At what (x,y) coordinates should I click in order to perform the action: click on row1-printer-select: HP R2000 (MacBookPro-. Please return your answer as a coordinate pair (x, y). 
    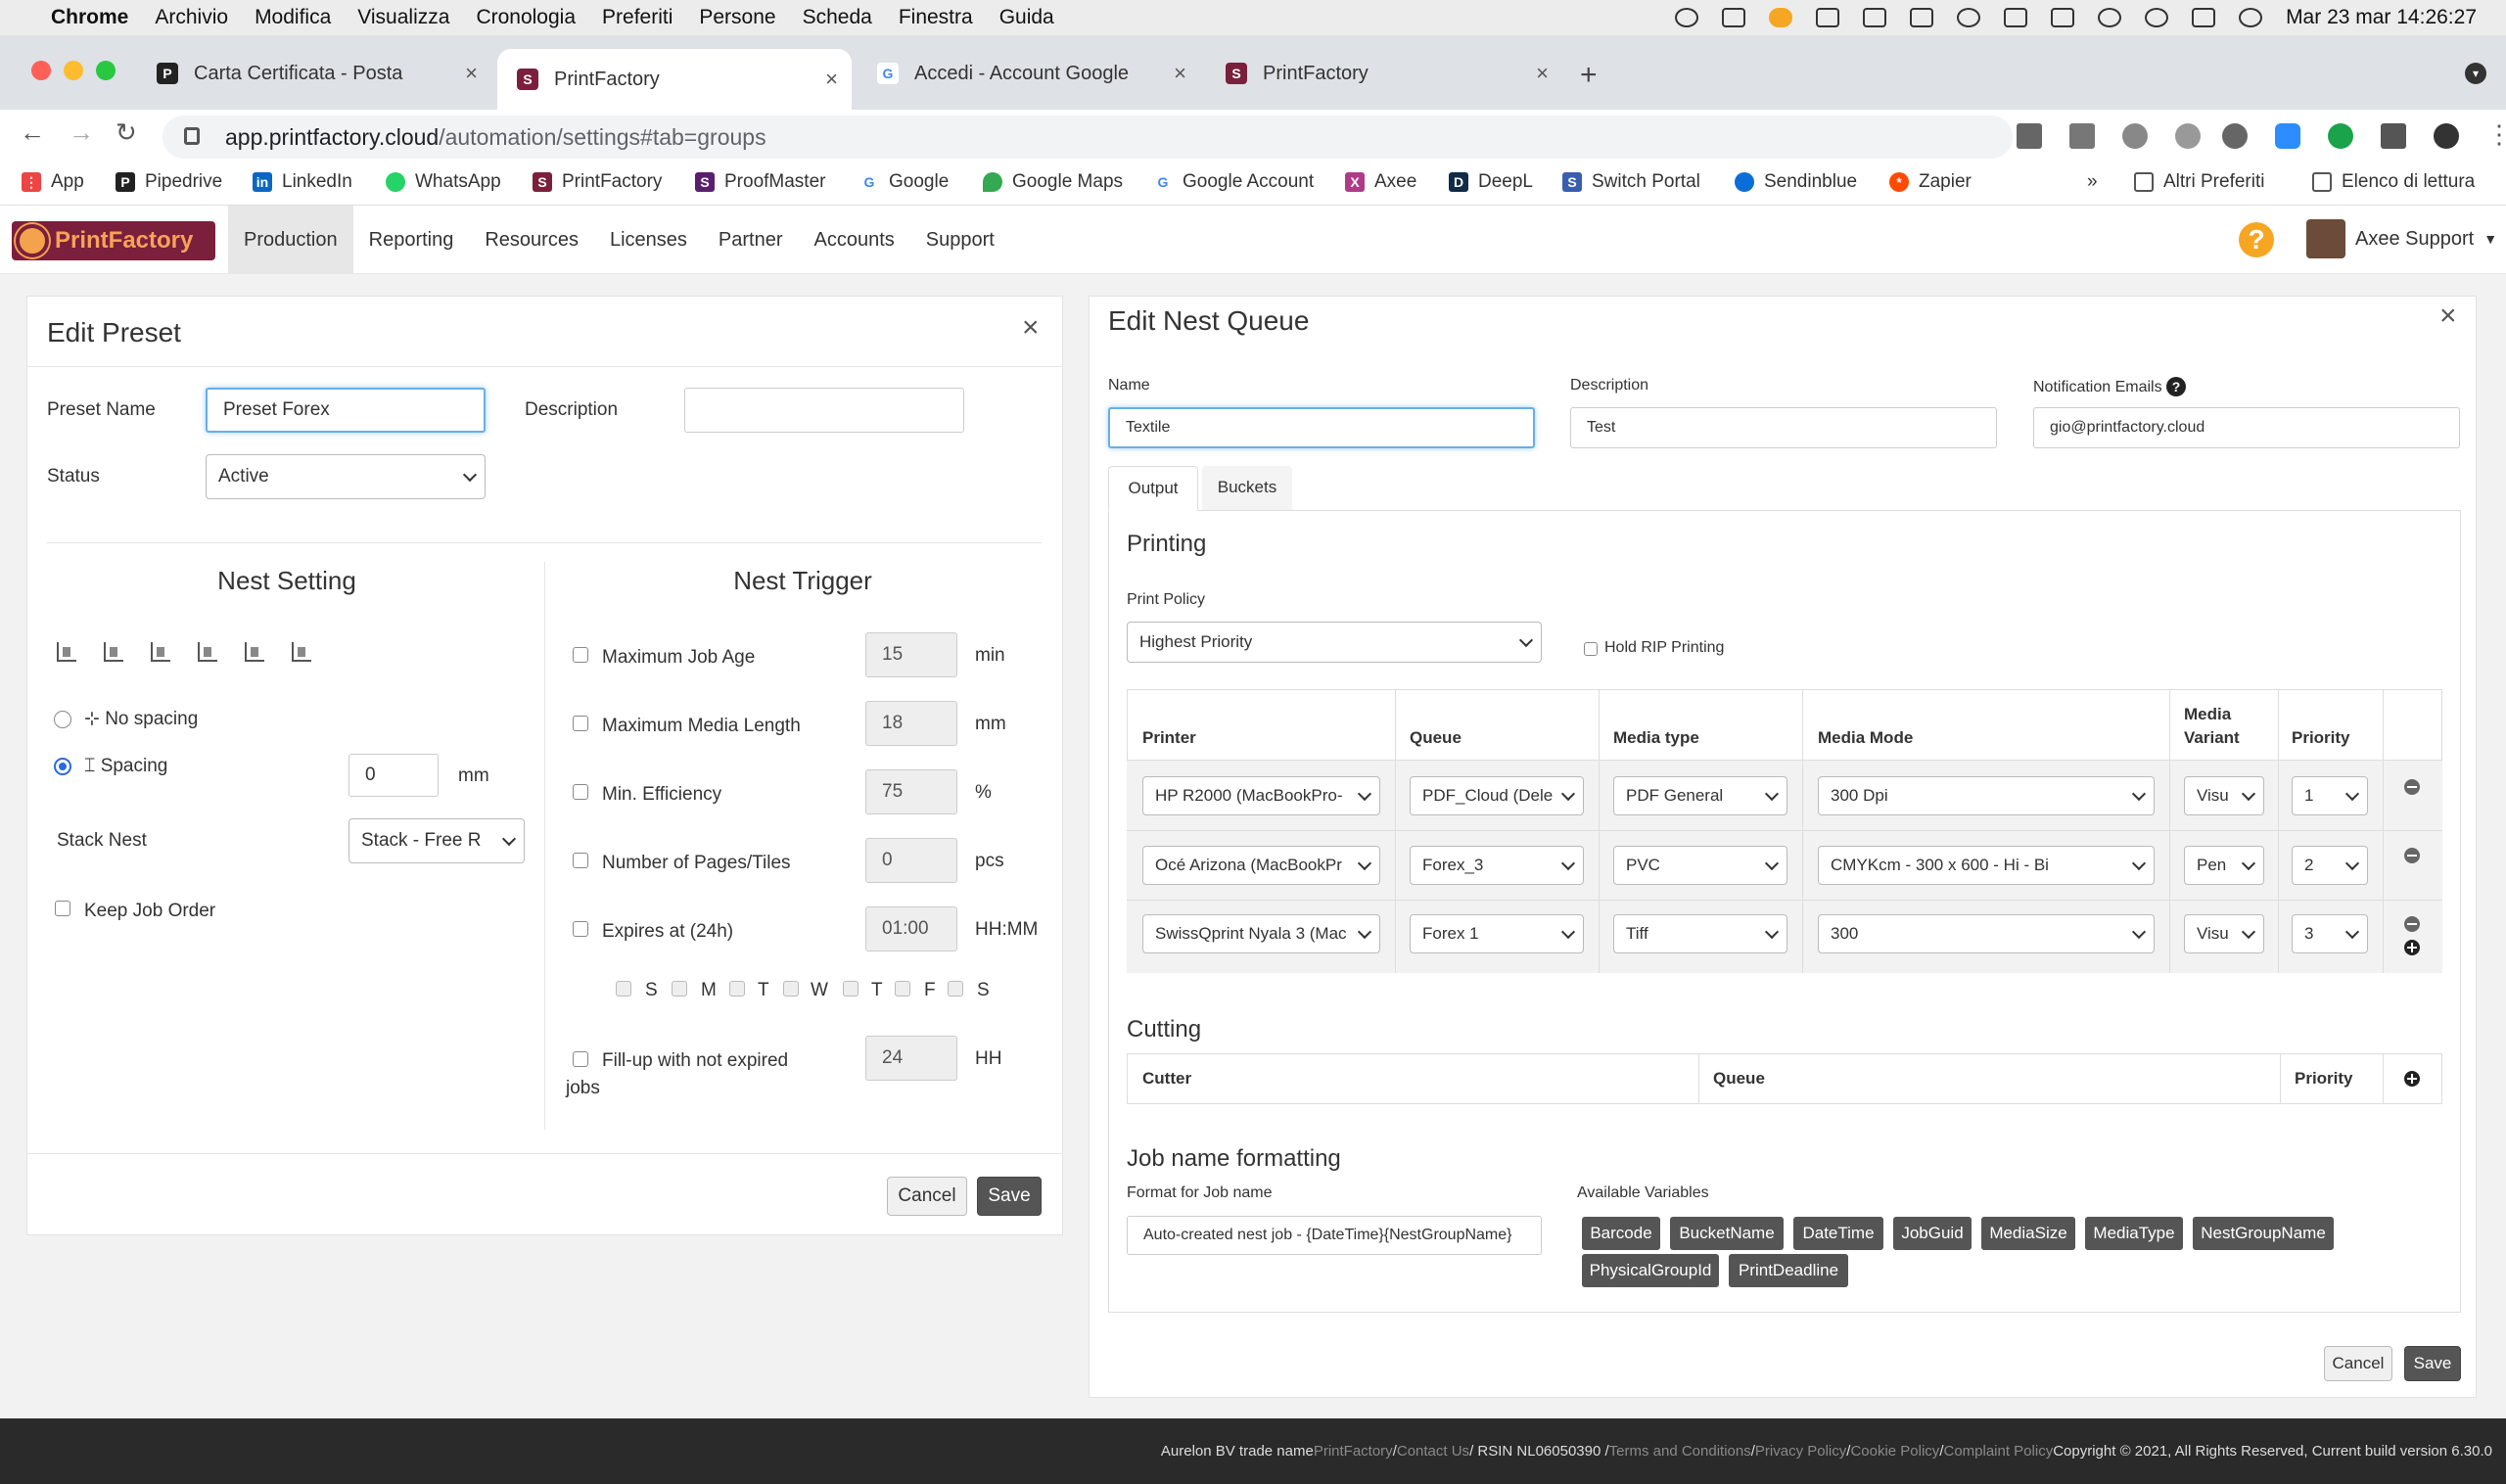
    Looking at the image, I should click on (1261, 795).